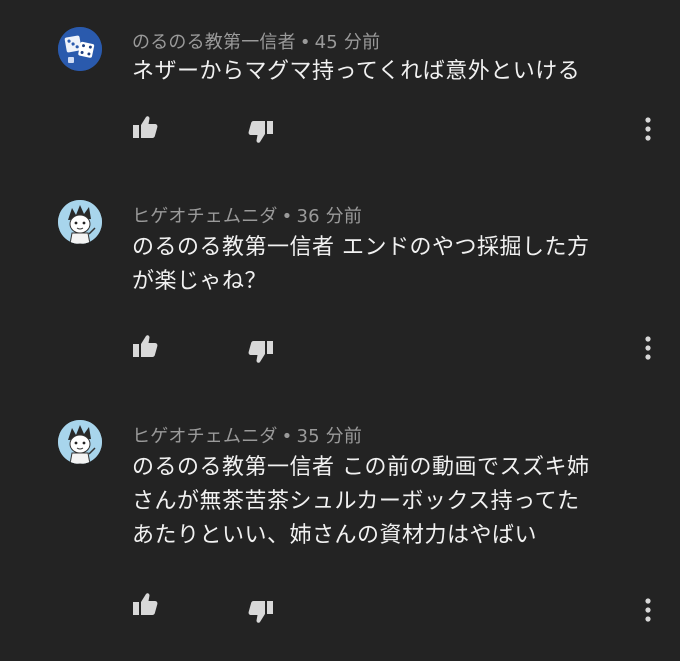 The width and height of the screenshot is (680, 661). I want to click on comment-text: のるのる教第一信者 エンドのやつ採掘した方 が楽じゃね？, so click(361, 264).